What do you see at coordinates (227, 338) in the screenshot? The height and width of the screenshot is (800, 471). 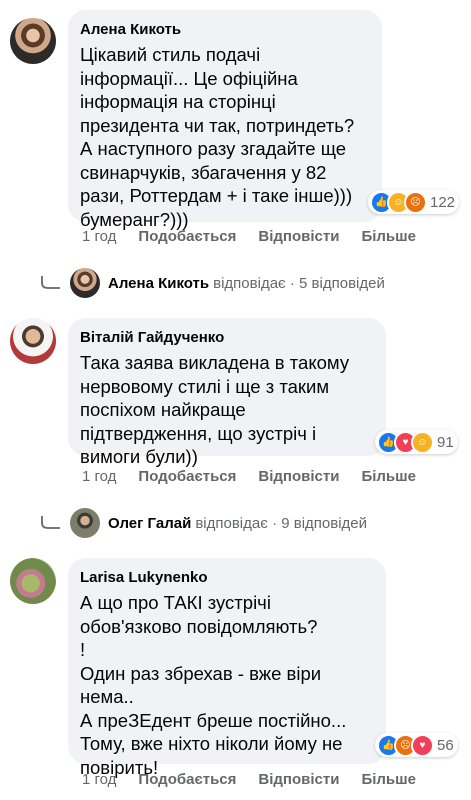 I see `comment-author: Віталій Гайдученко` at bounding box center [227, 338].